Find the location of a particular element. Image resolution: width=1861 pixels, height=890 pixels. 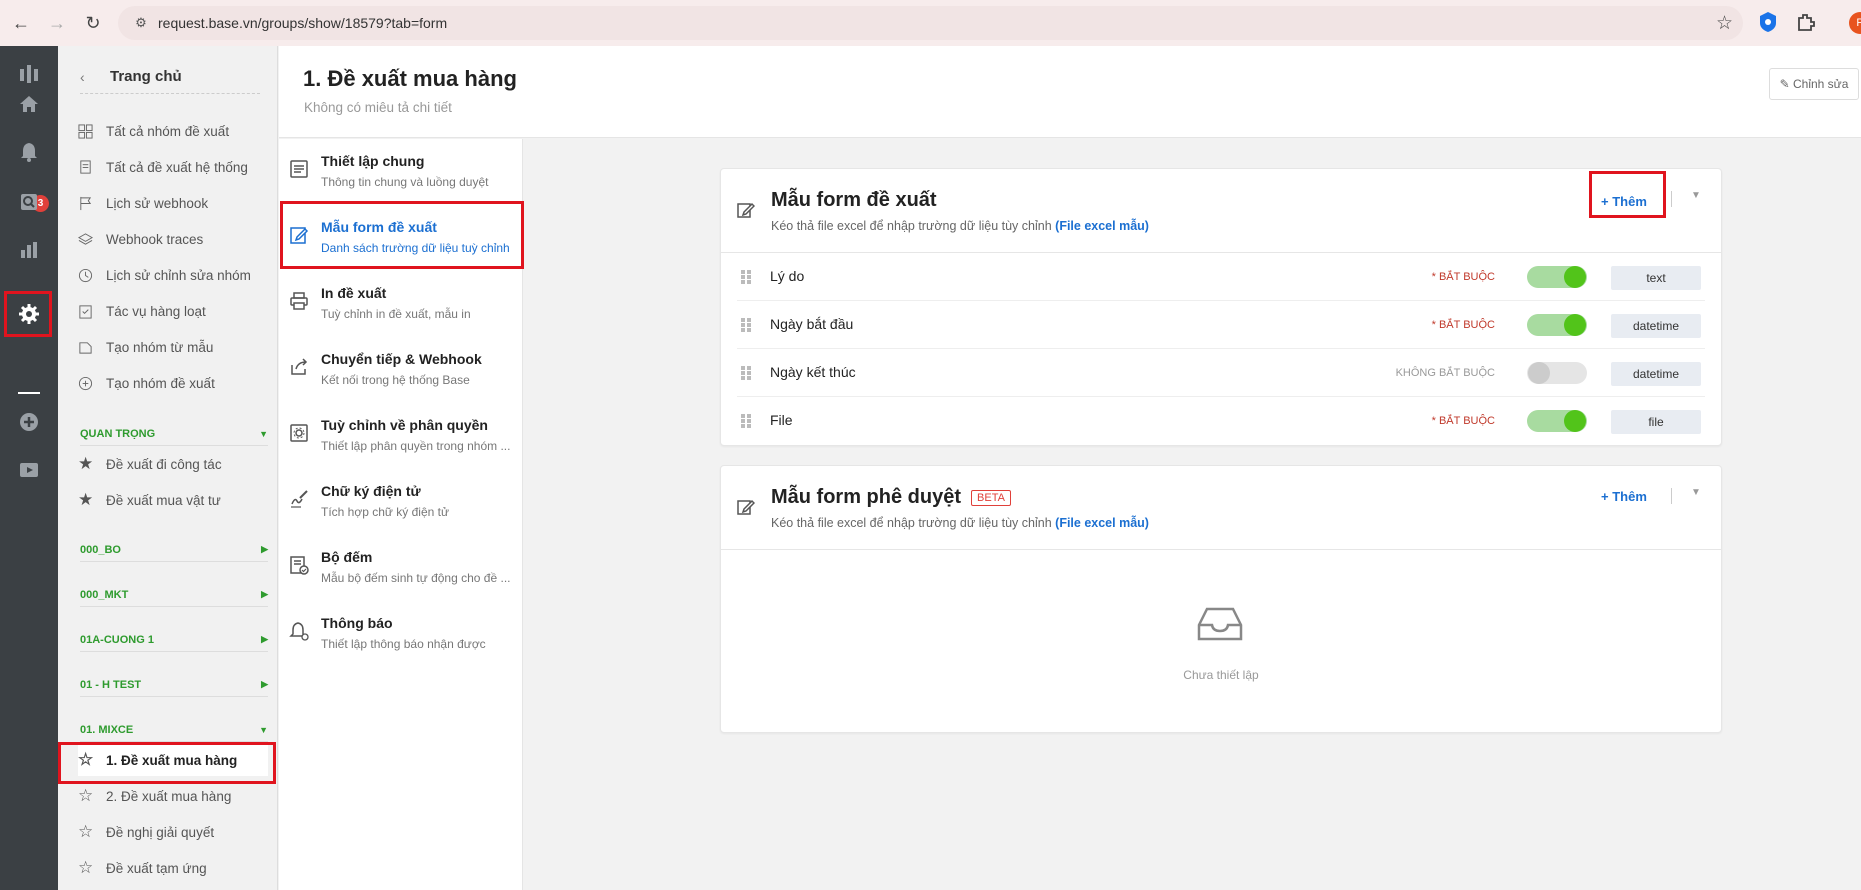

back-icon: ← is located at coordinates (21, 23).